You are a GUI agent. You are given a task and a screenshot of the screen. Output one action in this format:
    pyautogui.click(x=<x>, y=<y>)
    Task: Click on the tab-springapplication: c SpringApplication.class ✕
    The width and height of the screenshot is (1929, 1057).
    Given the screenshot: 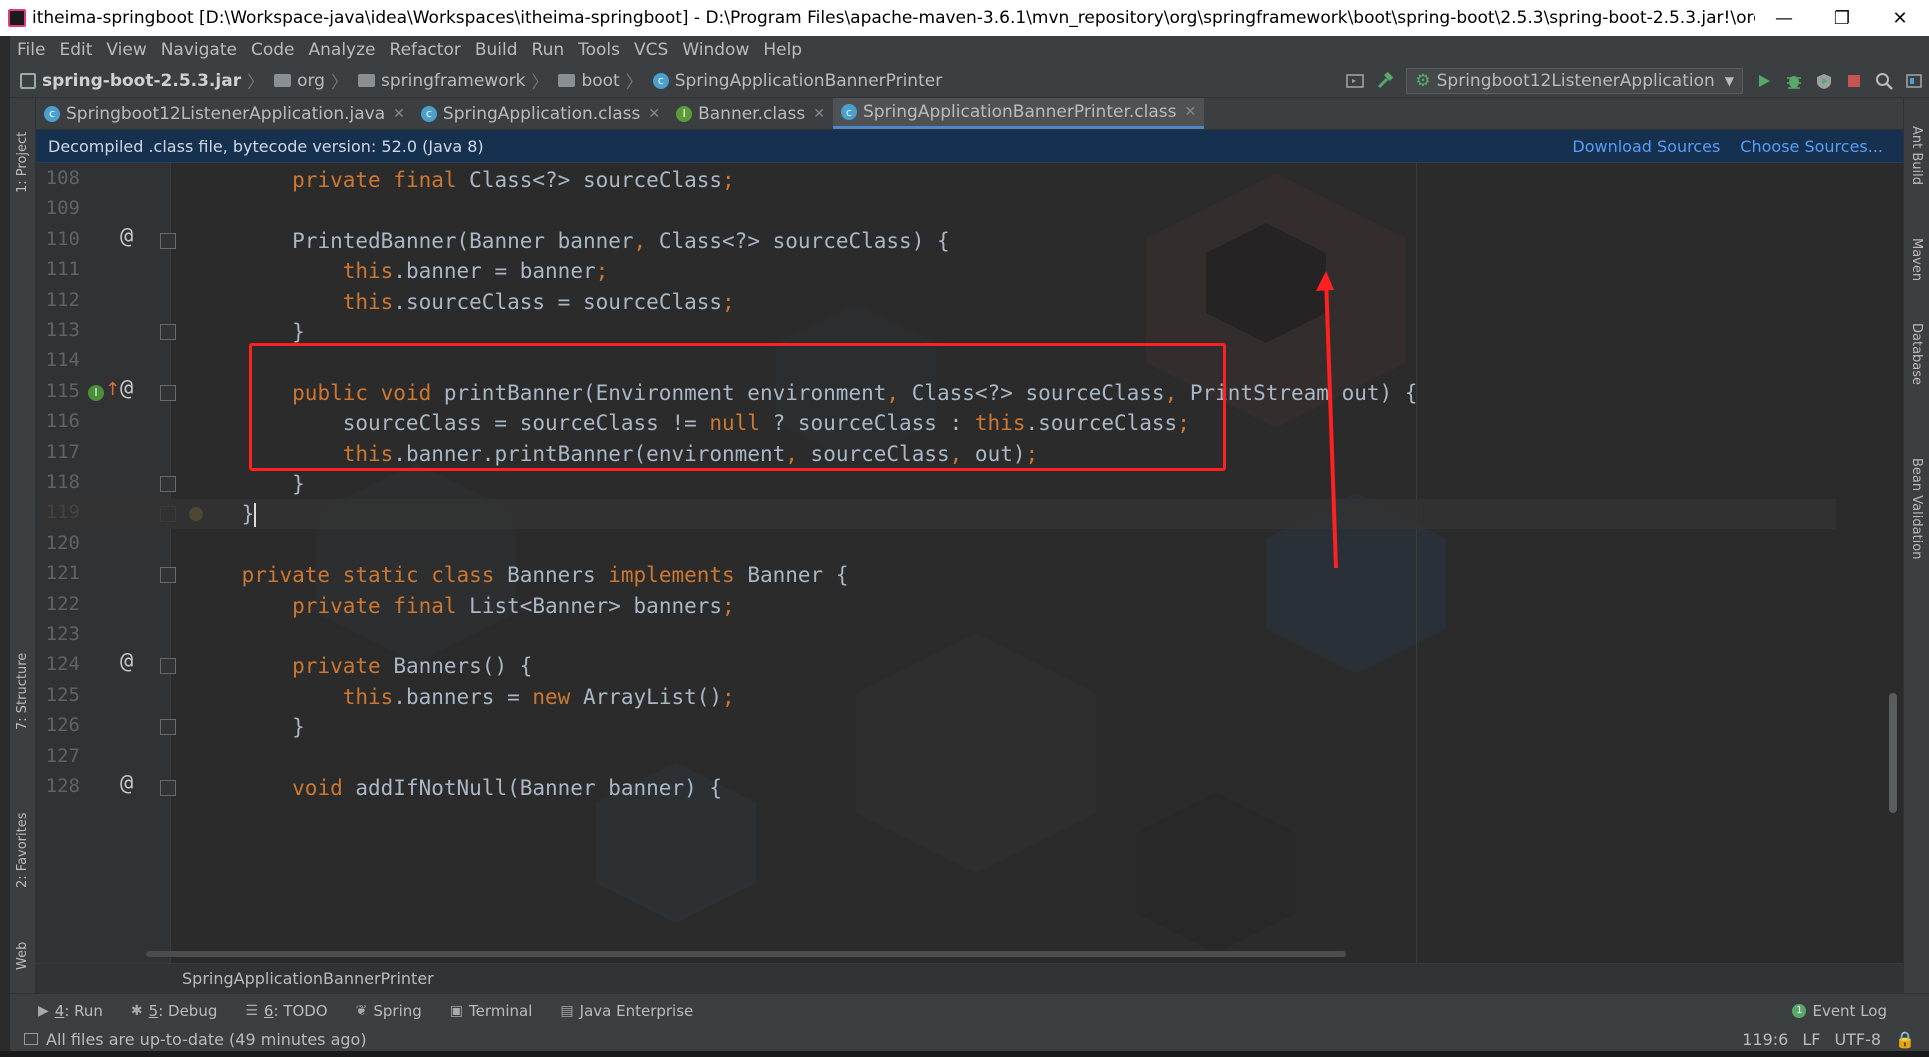 What is the action you would take?
    pyautogui.click(x=540, y=113)
    